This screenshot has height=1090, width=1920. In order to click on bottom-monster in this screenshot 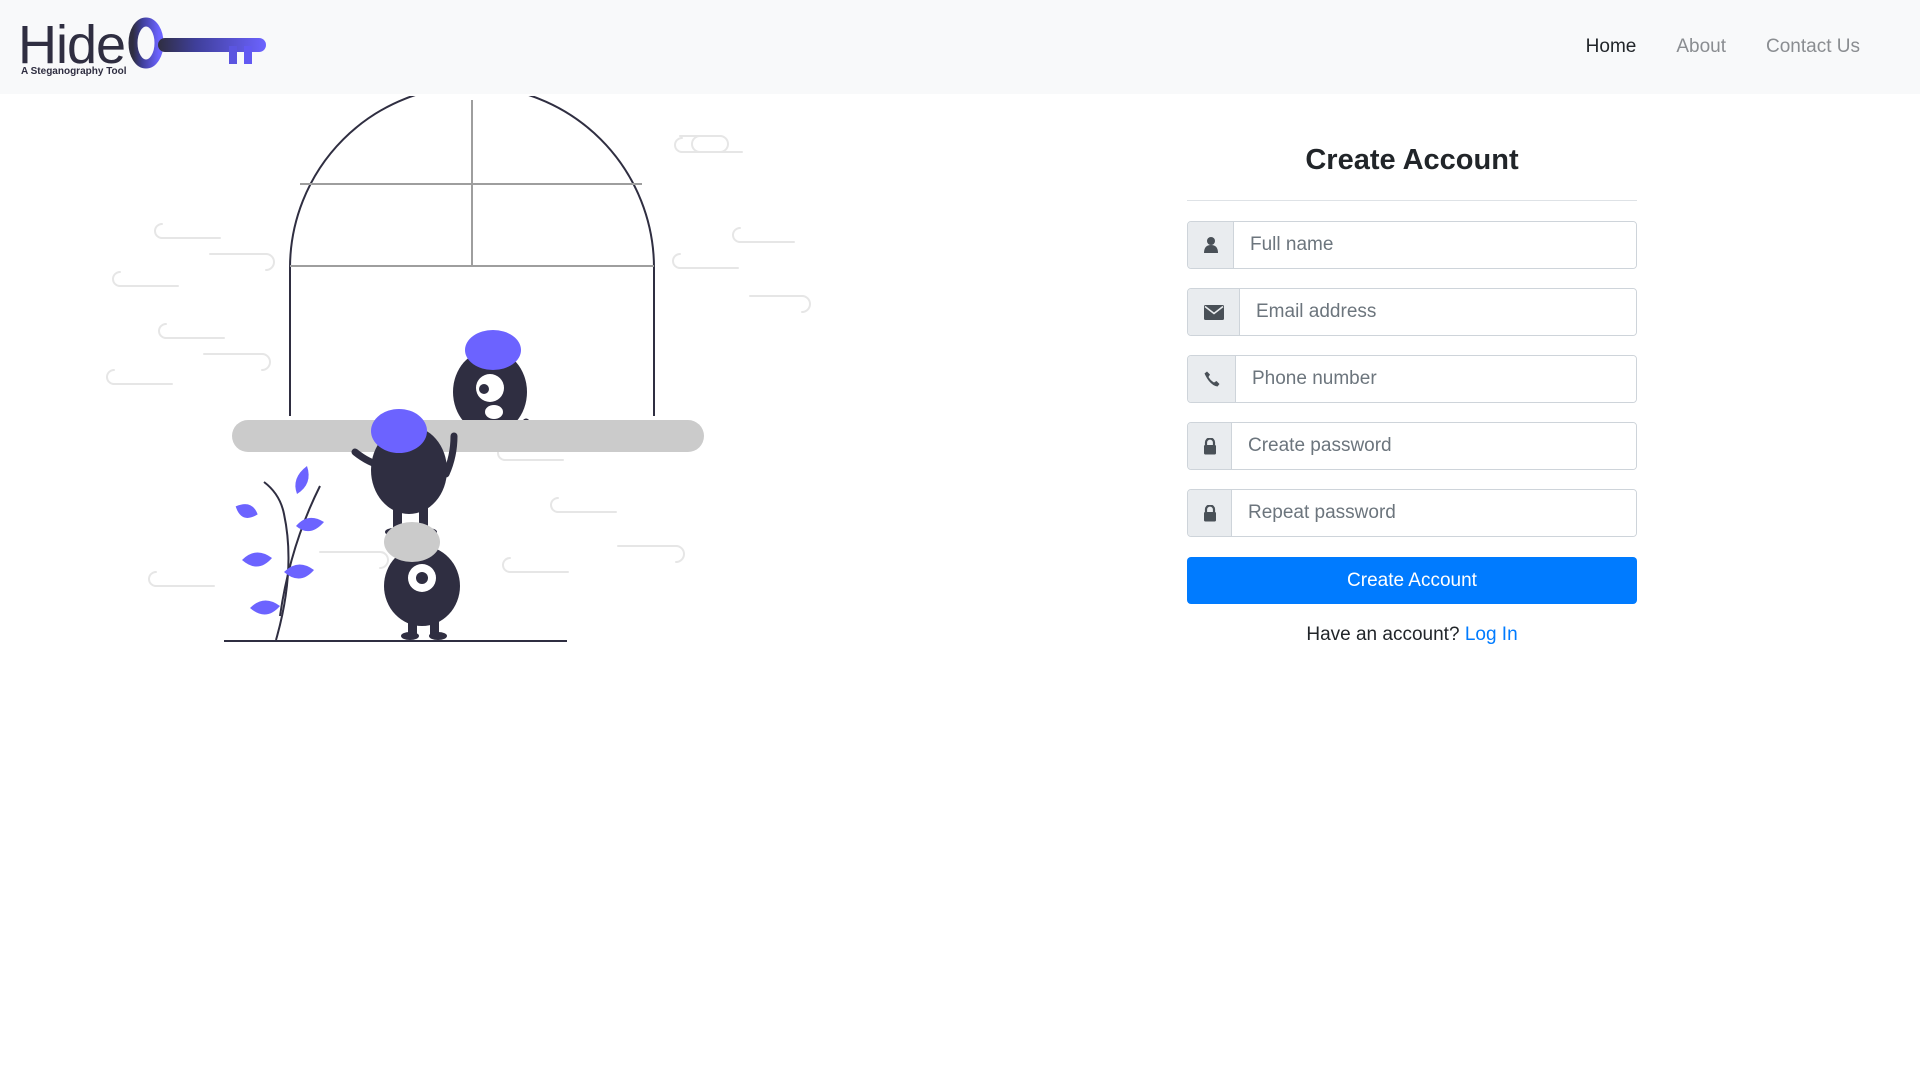, I will do `click(422, 581)`.